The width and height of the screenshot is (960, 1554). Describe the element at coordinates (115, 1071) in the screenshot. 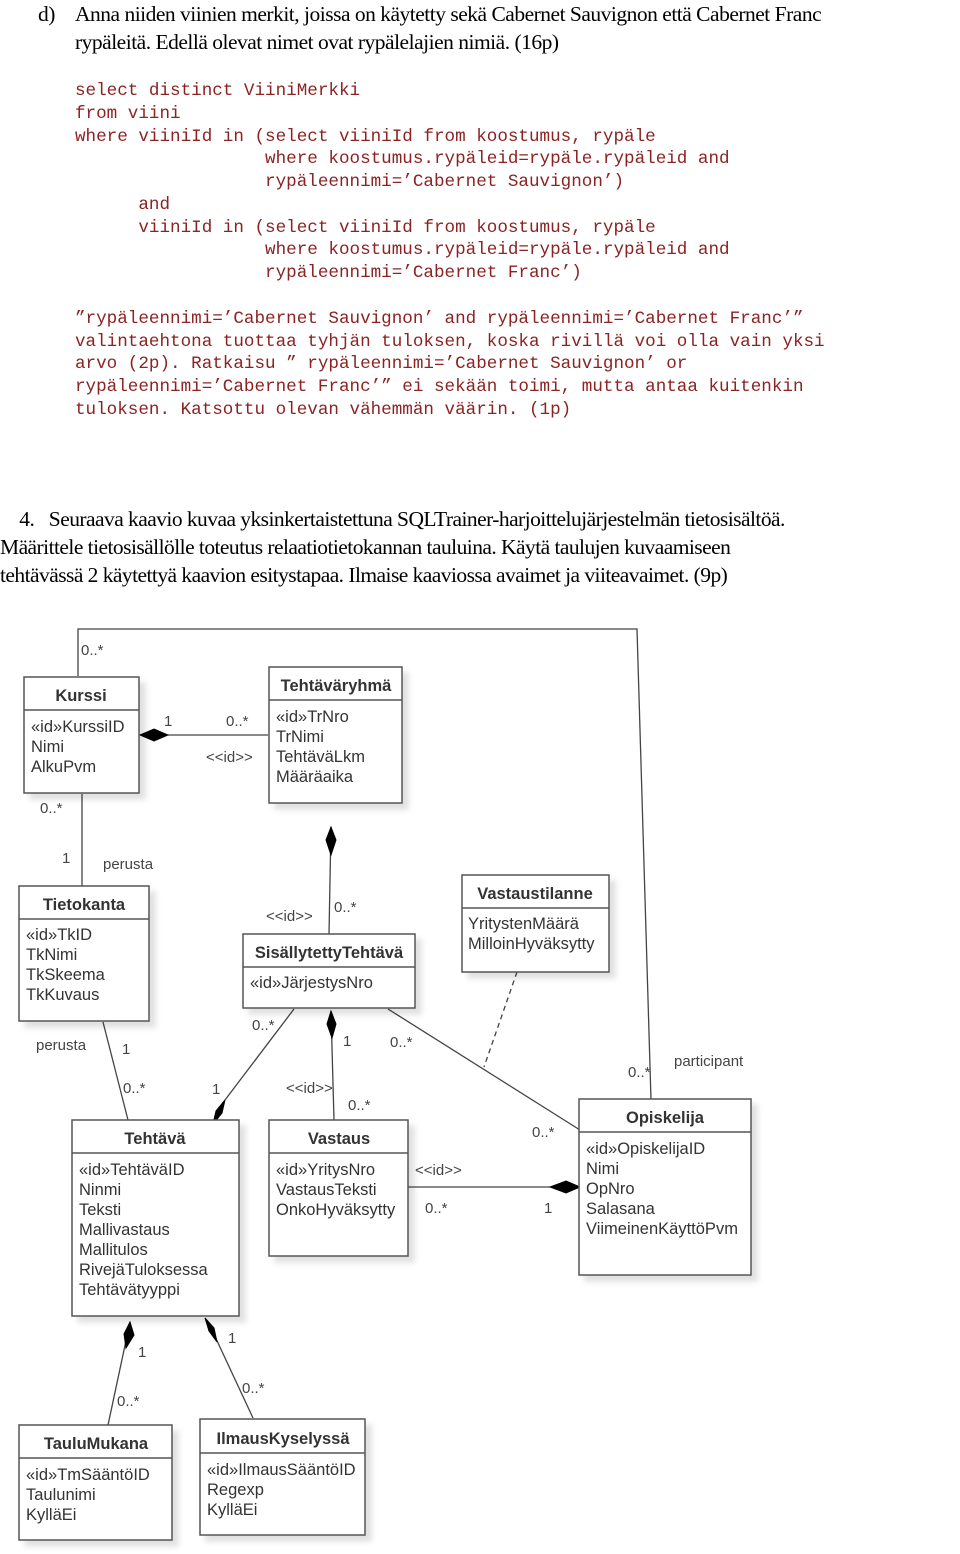

I see `assoc-tietokanta-tehtava` at that location.